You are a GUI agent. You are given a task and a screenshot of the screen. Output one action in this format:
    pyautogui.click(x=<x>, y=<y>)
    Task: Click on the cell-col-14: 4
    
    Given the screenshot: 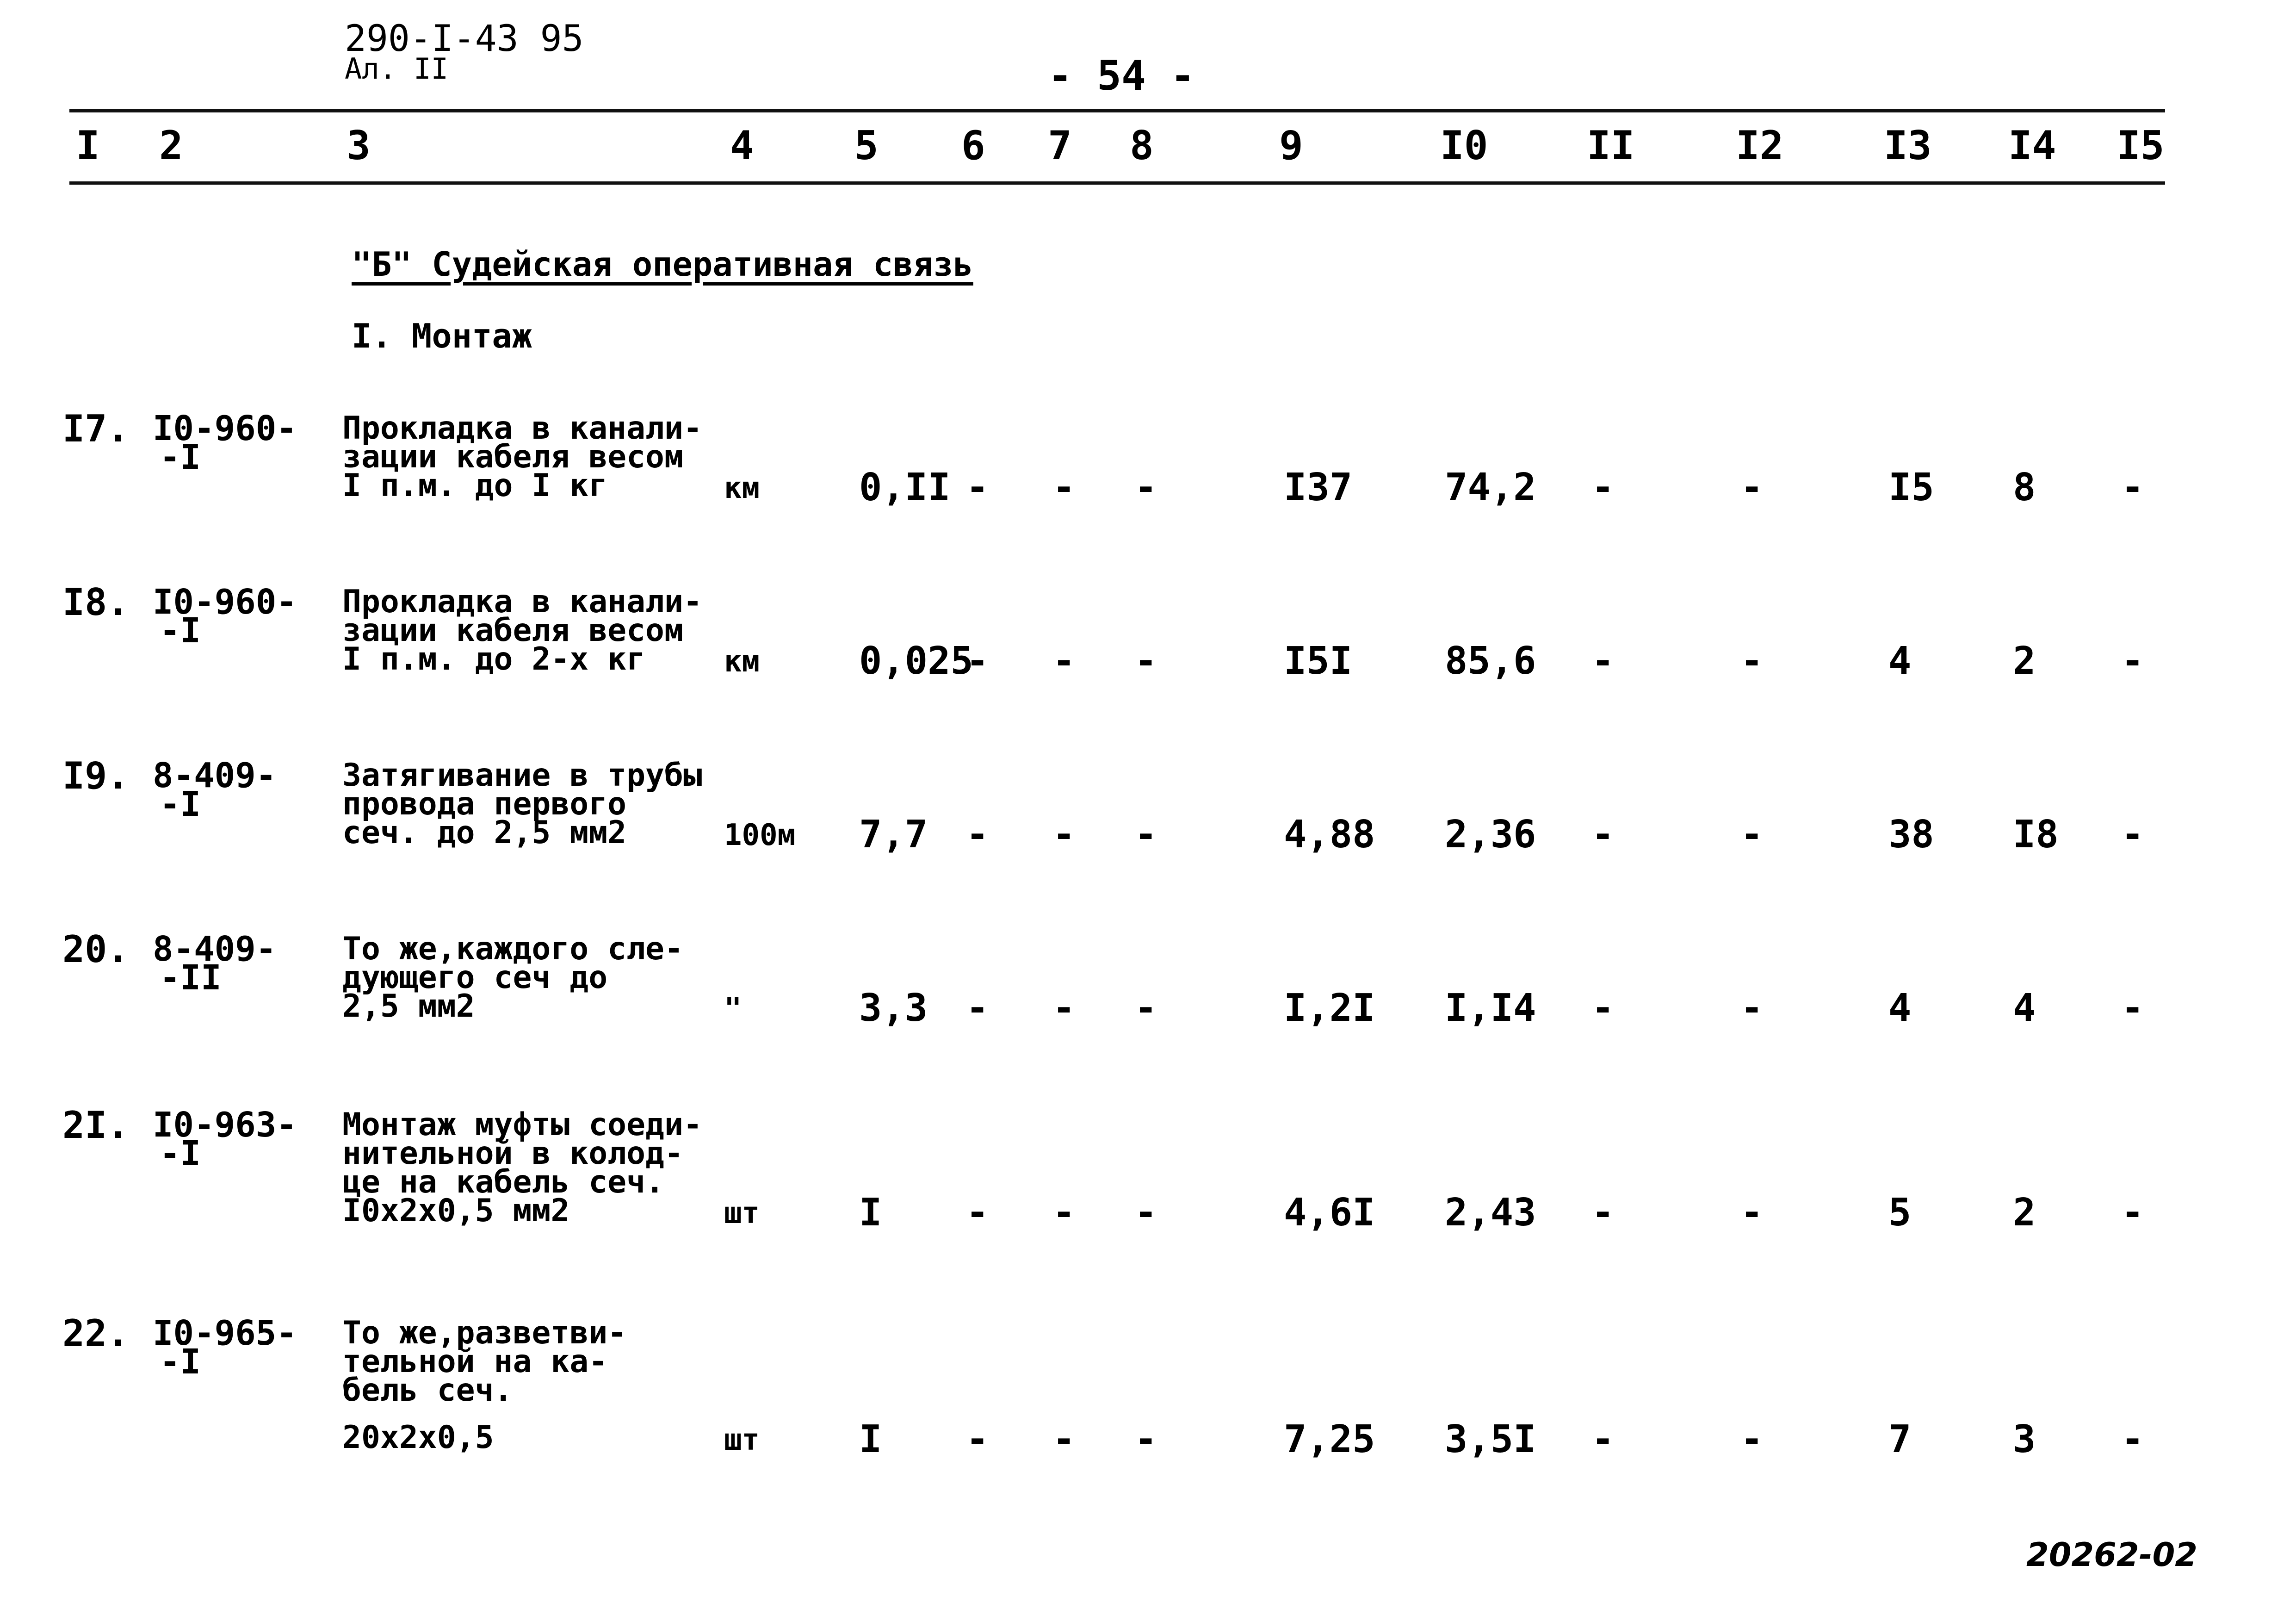 What is the action you would take?
    pyautogui.click(x=2024, y=1008)
    